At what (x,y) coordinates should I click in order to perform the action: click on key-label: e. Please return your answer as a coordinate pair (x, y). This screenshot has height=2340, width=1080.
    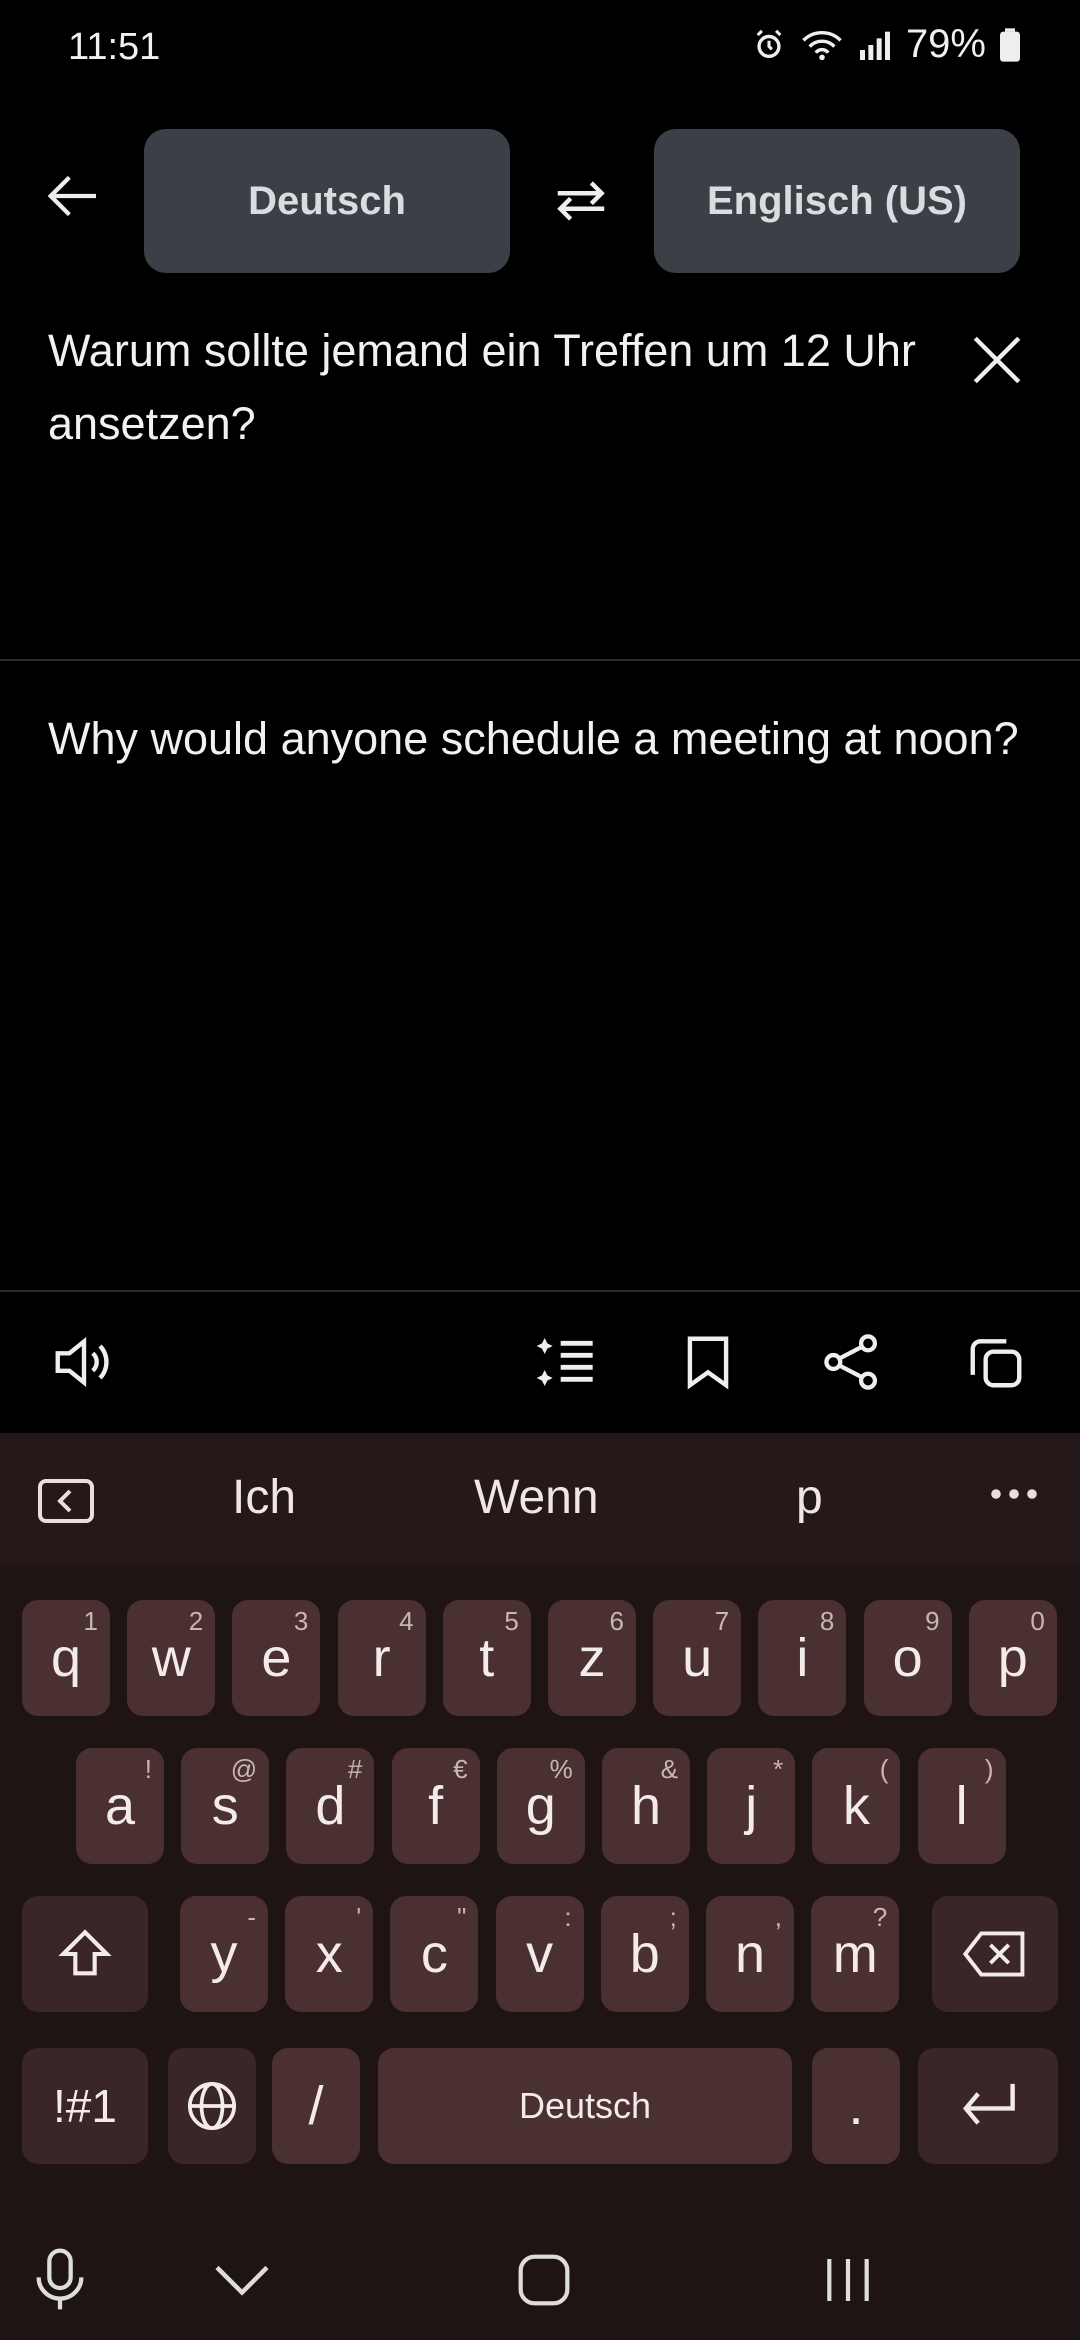
    Looking at the image, I should click on (276, 1658).